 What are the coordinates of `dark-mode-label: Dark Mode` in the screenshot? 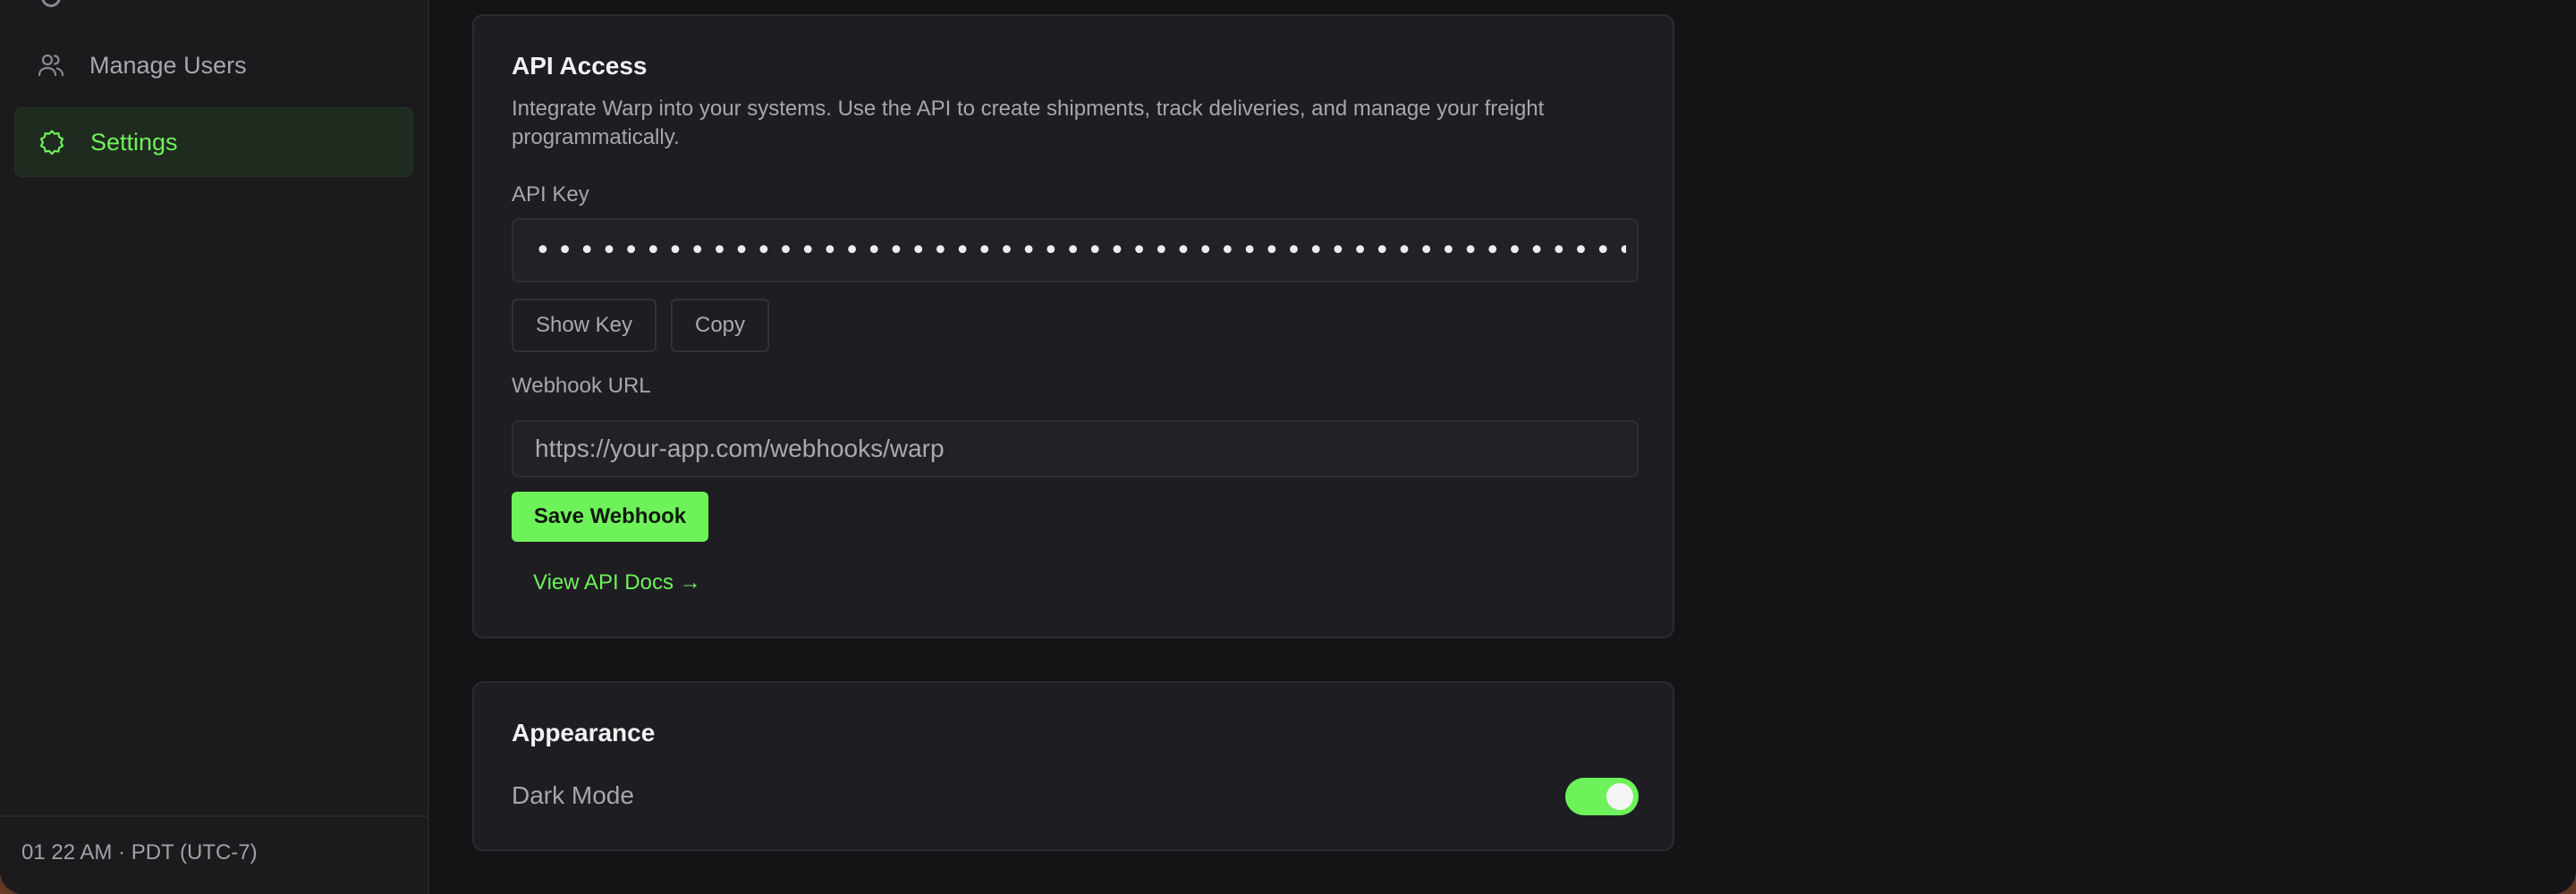 It's located at (573, 795).